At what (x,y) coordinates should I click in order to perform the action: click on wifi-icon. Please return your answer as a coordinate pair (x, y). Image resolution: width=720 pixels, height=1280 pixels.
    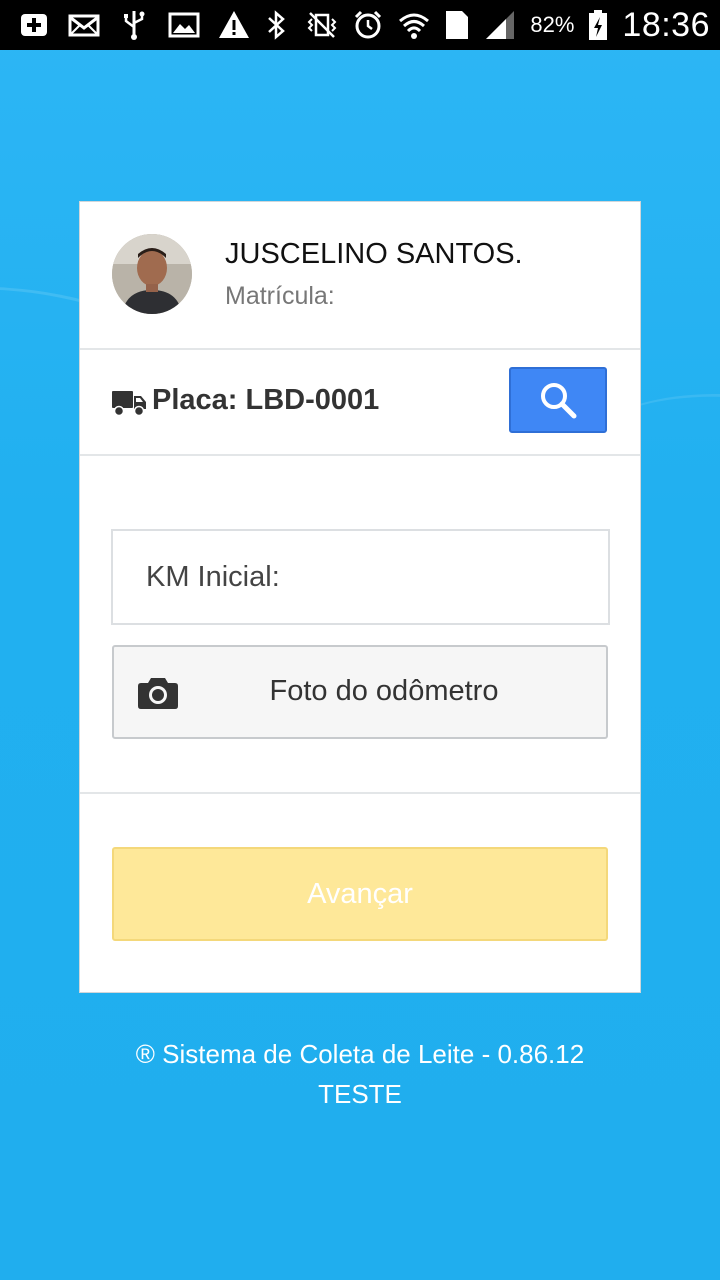
    Looking at the image, I should click on (414, 25).